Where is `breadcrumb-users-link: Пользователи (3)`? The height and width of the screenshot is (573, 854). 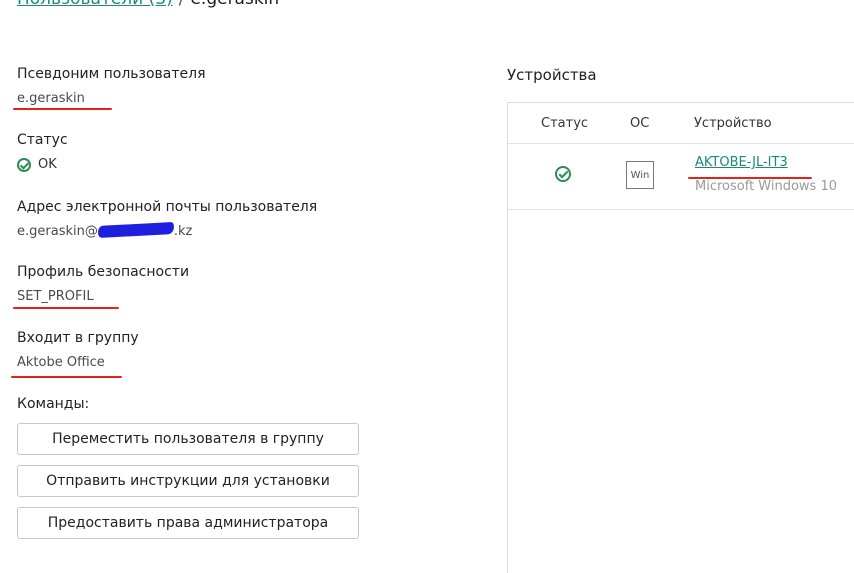
breadcrumb-users-link: Пользователи (3) is located at coordinates (95, 4).